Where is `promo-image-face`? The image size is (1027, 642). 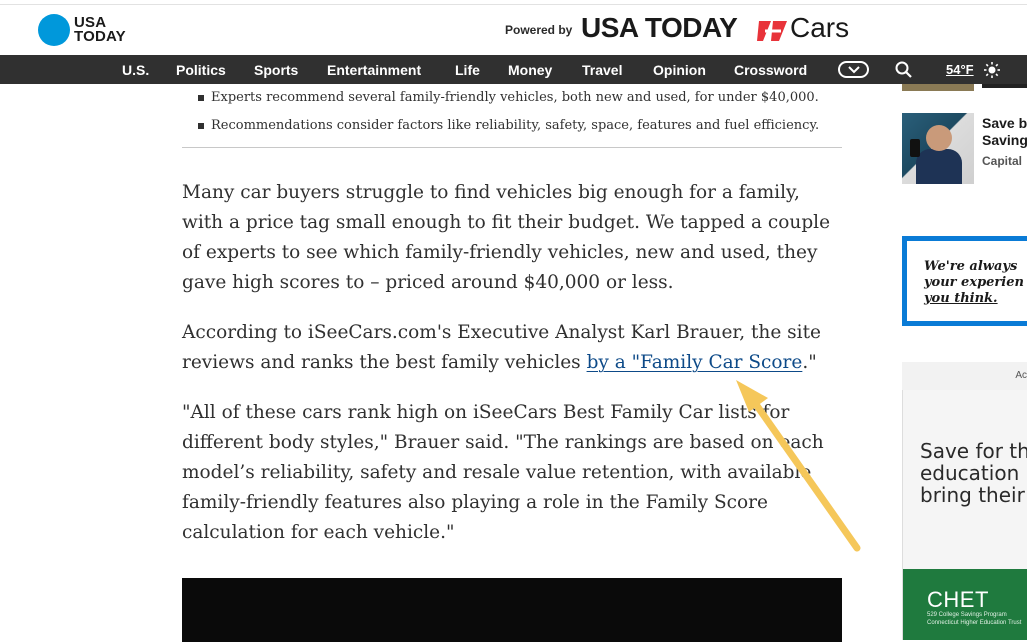
promo-image-face is located at coordinates (939, 138).